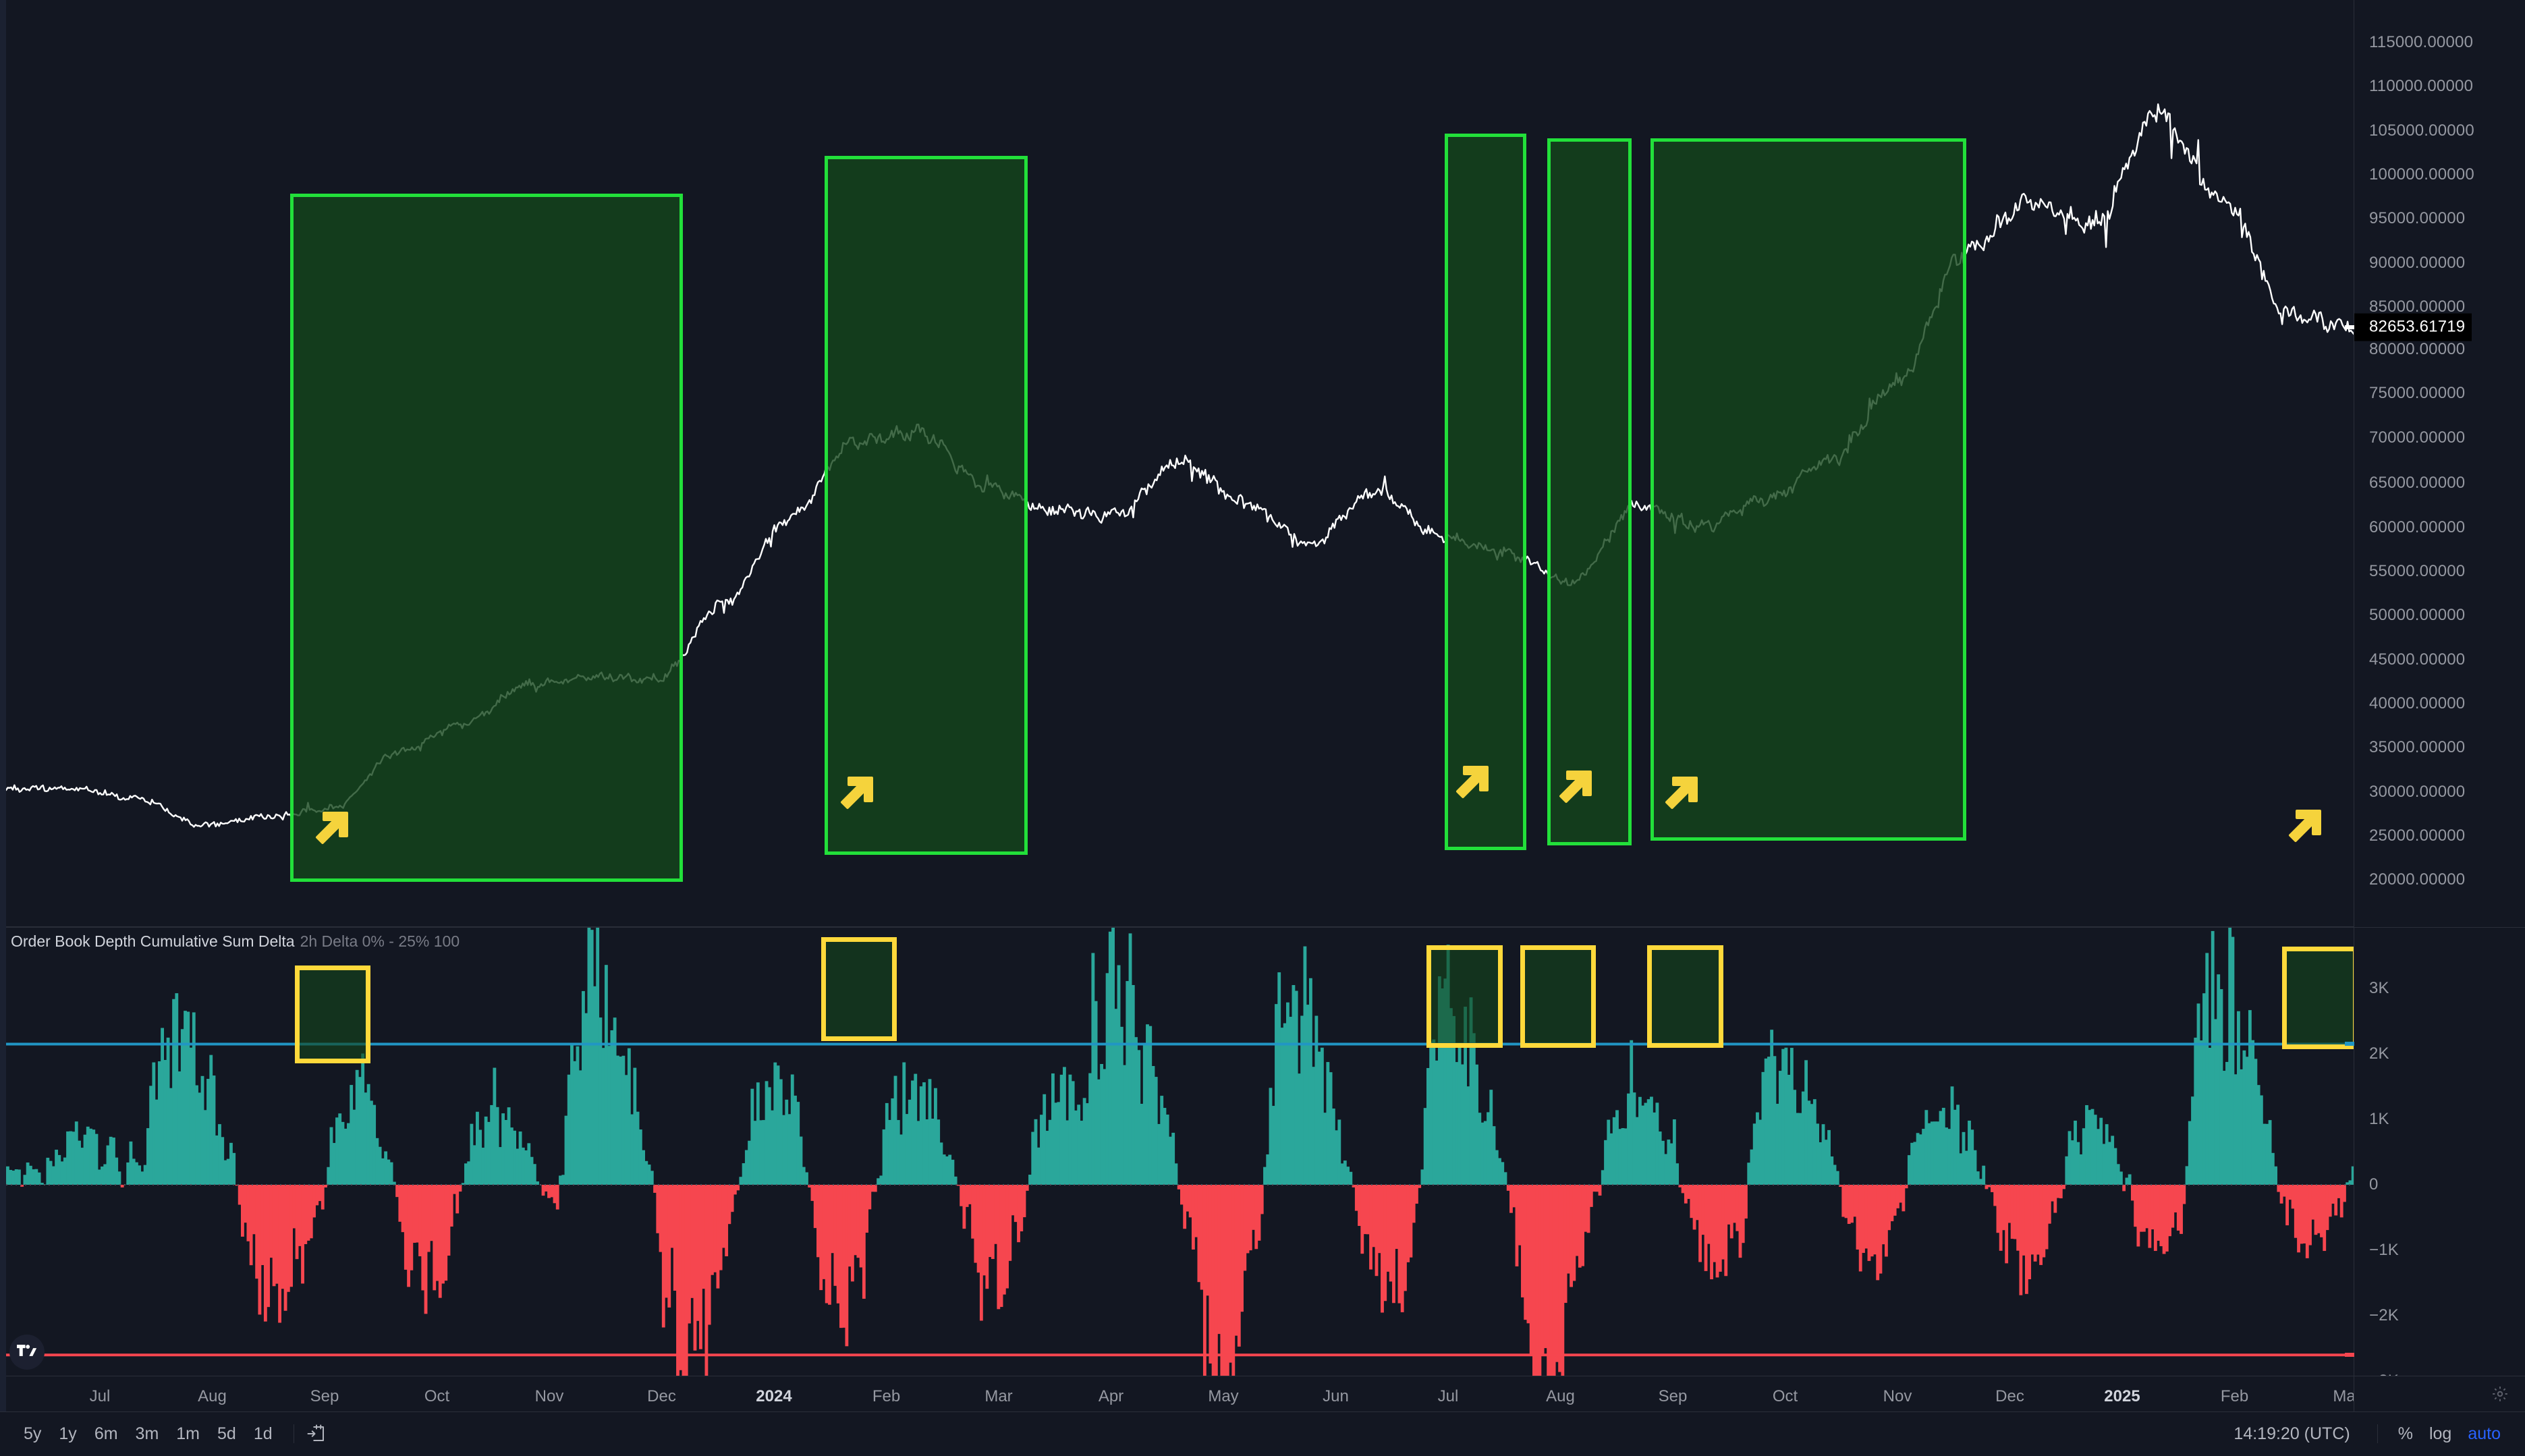 This screenshot has height=1456, width=2525. Describe the element at coordinates (2417, 747) in the screenshot. I see `price-tick: 35000.00000` at that location.